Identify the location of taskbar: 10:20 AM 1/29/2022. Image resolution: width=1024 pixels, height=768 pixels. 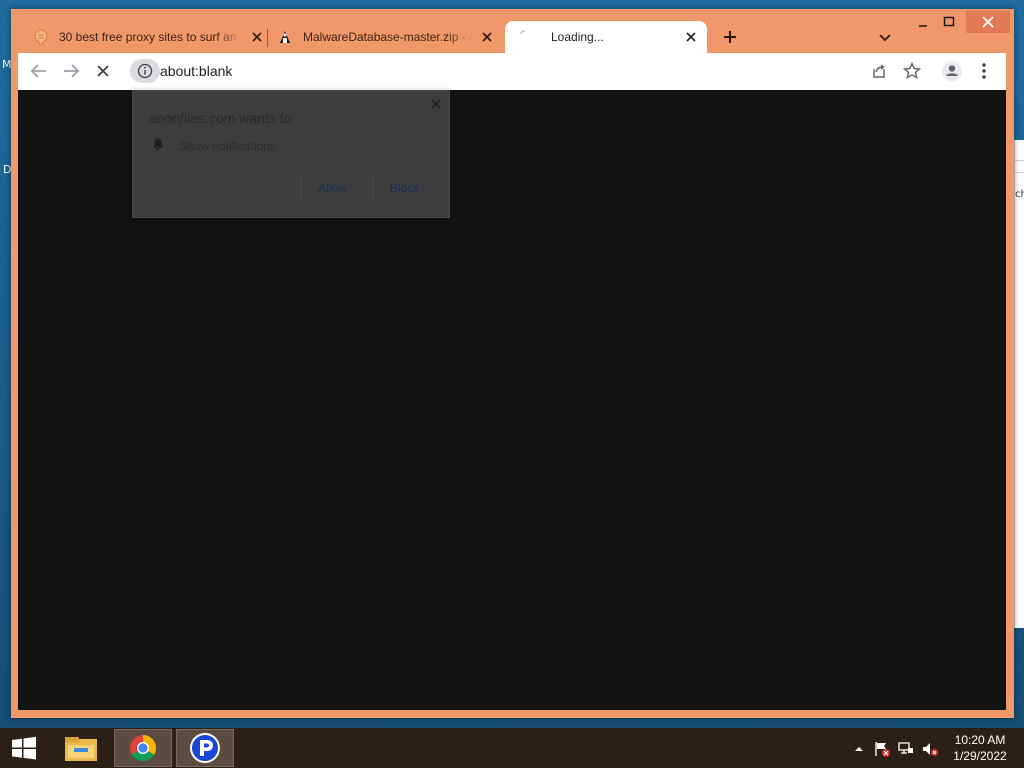
(512, 748).